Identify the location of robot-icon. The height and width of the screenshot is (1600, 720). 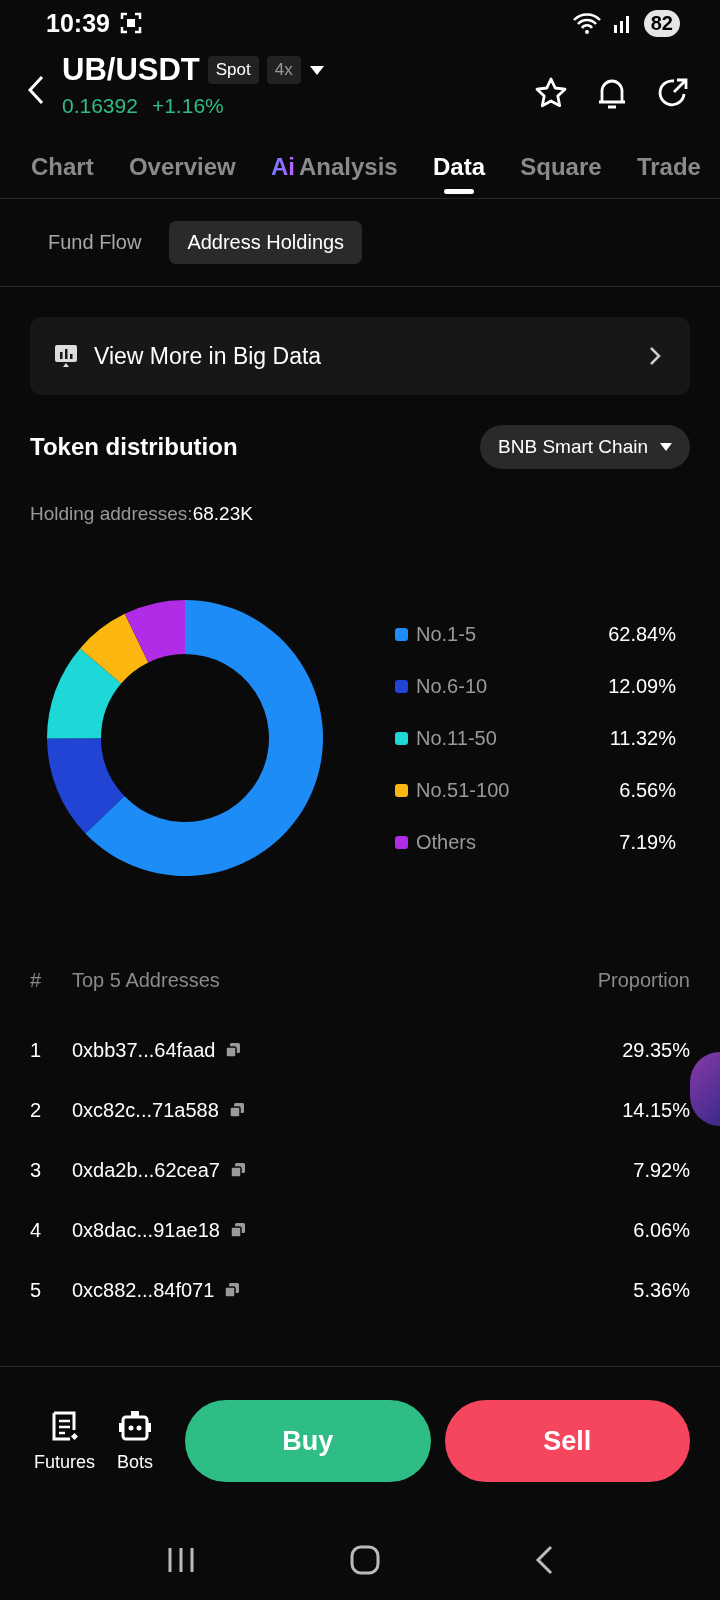
(135, 1425).